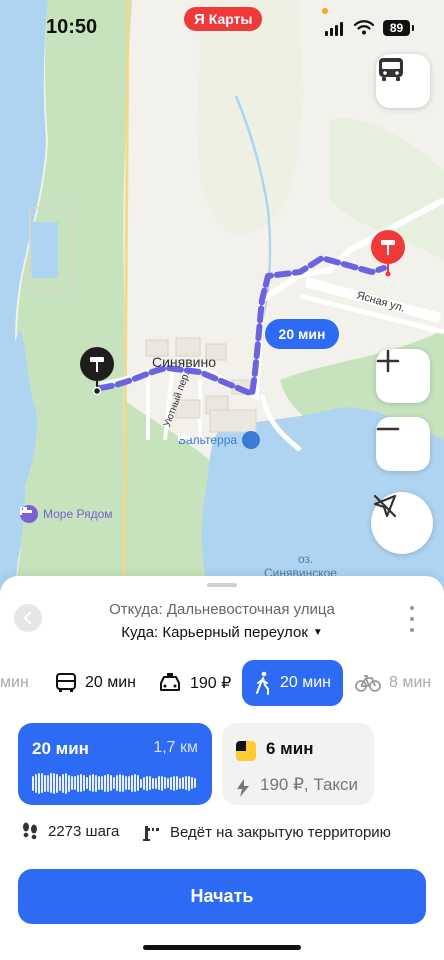  I want to click on bicycle-icon, so click(368, 683).